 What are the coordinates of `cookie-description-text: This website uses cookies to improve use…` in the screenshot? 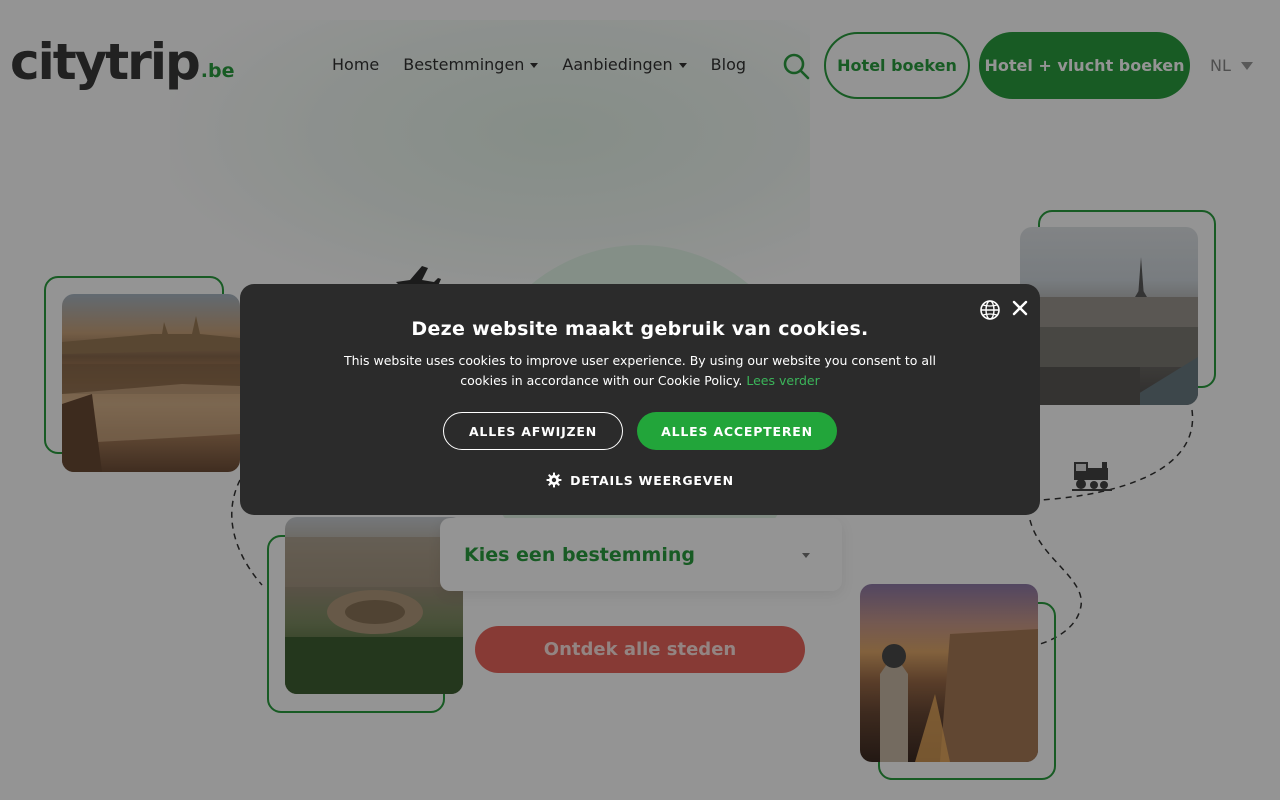 It's located at (639, 370).